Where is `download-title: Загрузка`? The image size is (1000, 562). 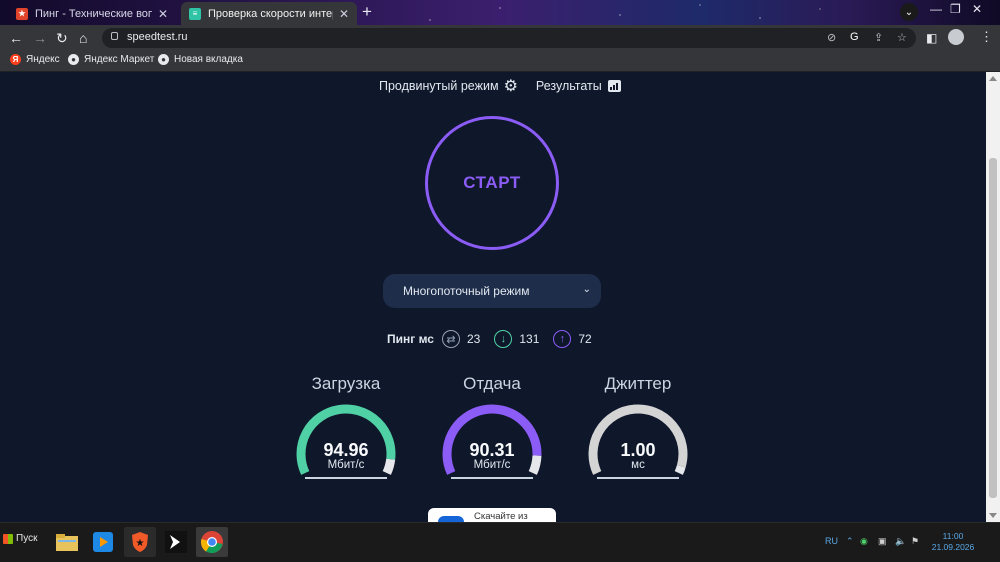 download-title: Загрузка is located at coordinates (346, 383).